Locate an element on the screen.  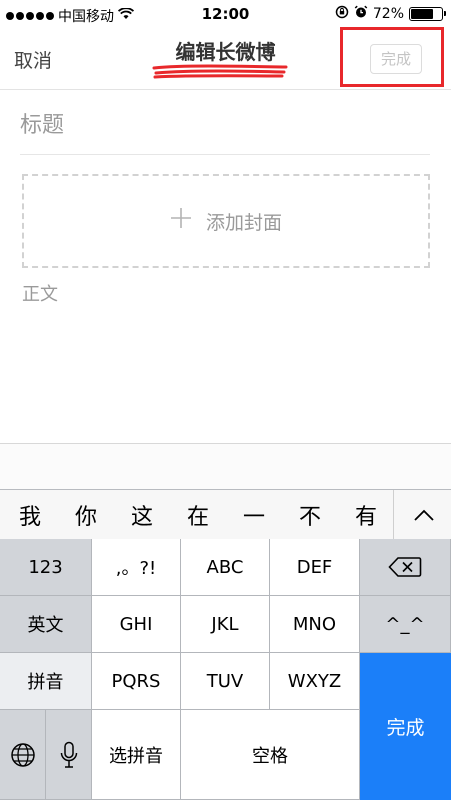
expand-candidates-button is located at coordinates (423, 515).